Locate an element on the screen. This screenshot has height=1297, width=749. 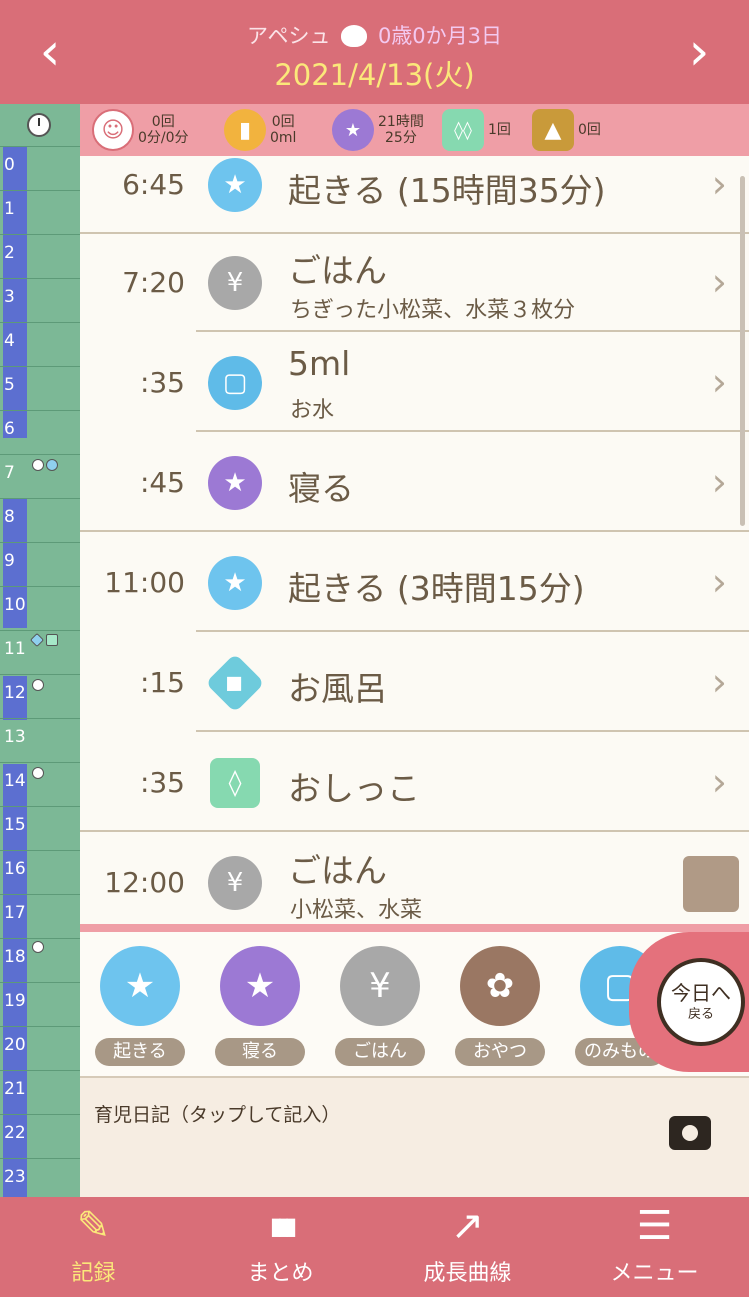
hour-label: 9 is located at coordinates (9, 561).